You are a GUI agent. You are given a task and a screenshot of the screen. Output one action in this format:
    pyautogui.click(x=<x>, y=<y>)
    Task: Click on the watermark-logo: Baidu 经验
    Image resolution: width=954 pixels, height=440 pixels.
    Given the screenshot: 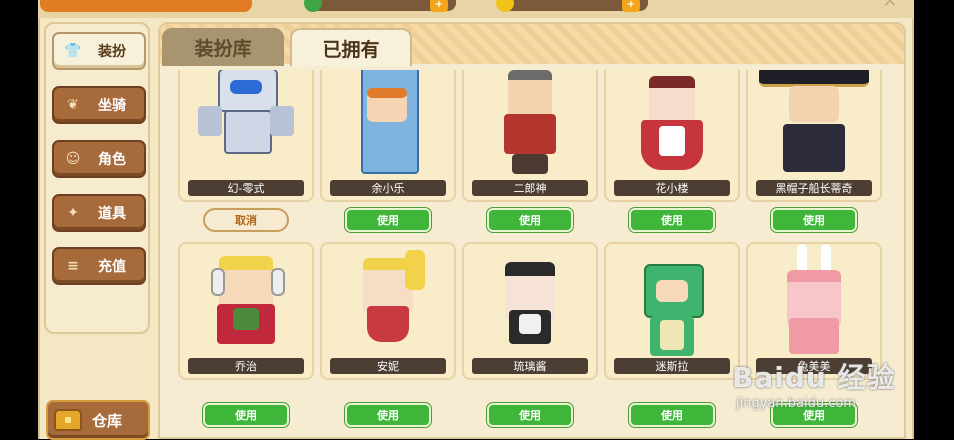 What is the action you would take?
    pyautogui.click(x=814, y=377)
    